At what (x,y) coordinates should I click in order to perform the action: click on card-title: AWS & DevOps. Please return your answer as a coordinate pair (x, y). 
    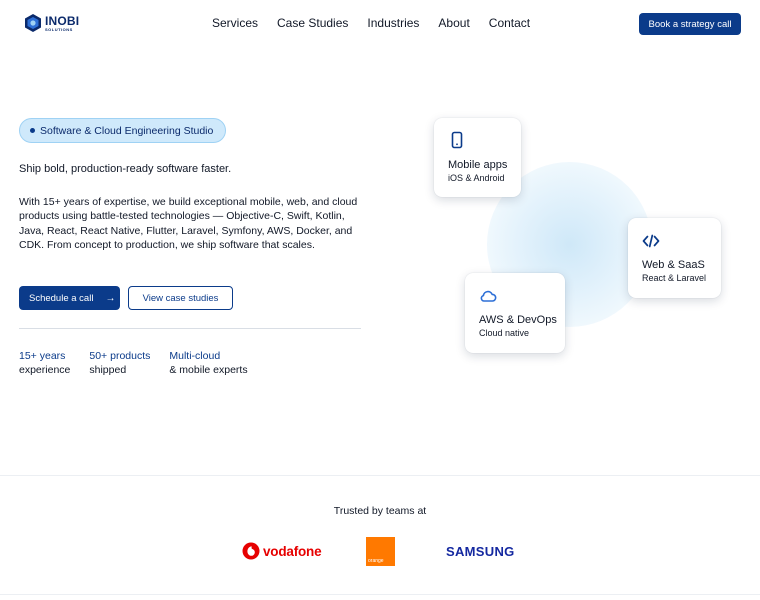
    Looking at the image, I should click on (518, 320).